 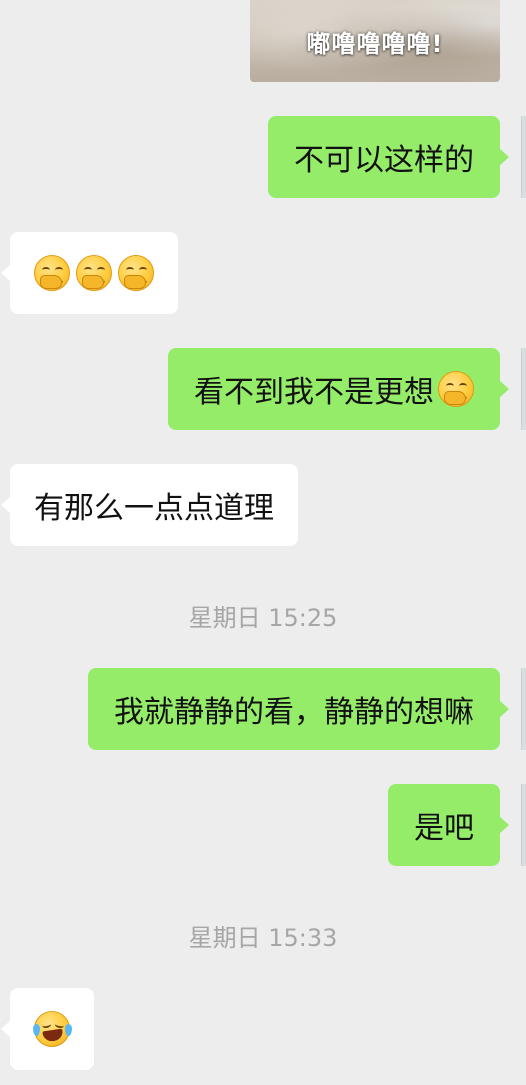 What do you see at coordinates (52, 1029) in the screenshot?
I see `rolling-on-floor-laughing-emoji-icon` at bounding box center [52, 1029].